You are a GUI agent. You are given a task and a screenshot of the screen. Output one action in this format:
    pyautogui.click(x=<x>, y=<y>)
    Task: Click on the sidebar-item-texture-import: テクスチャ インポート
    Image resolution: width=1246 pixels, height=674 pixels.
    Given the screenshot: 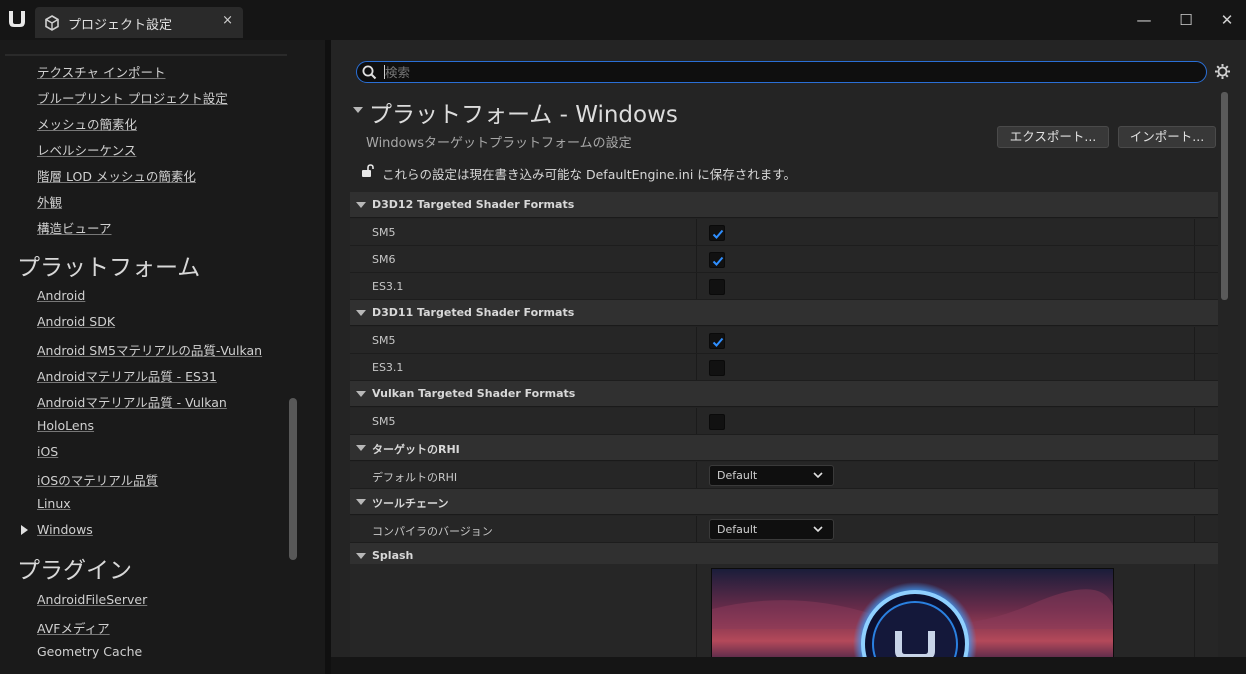 What is the action you would take?
    pyautogui.click(x=101, y=71)
    